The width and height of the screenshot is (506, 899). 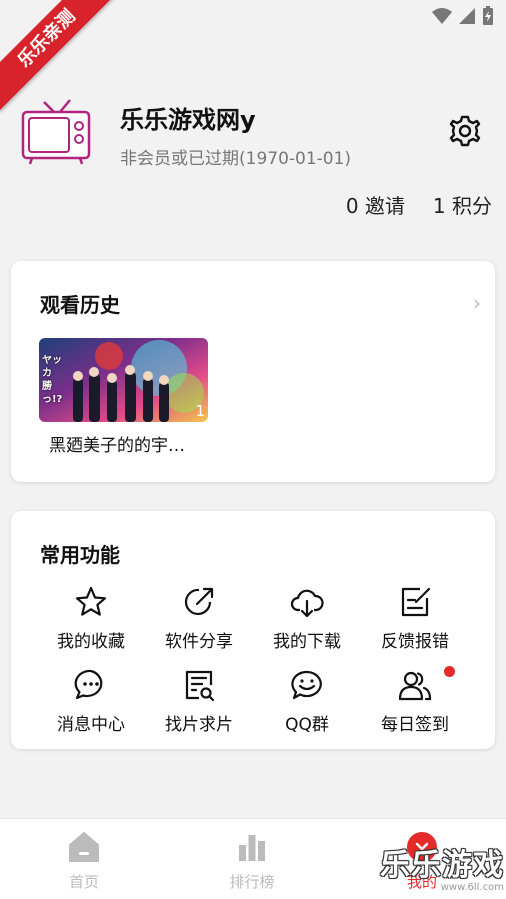 What do you see at coordinates (200, 686) in the screenshot?
I see `search-document-icon` at bounding box center [200, 686].